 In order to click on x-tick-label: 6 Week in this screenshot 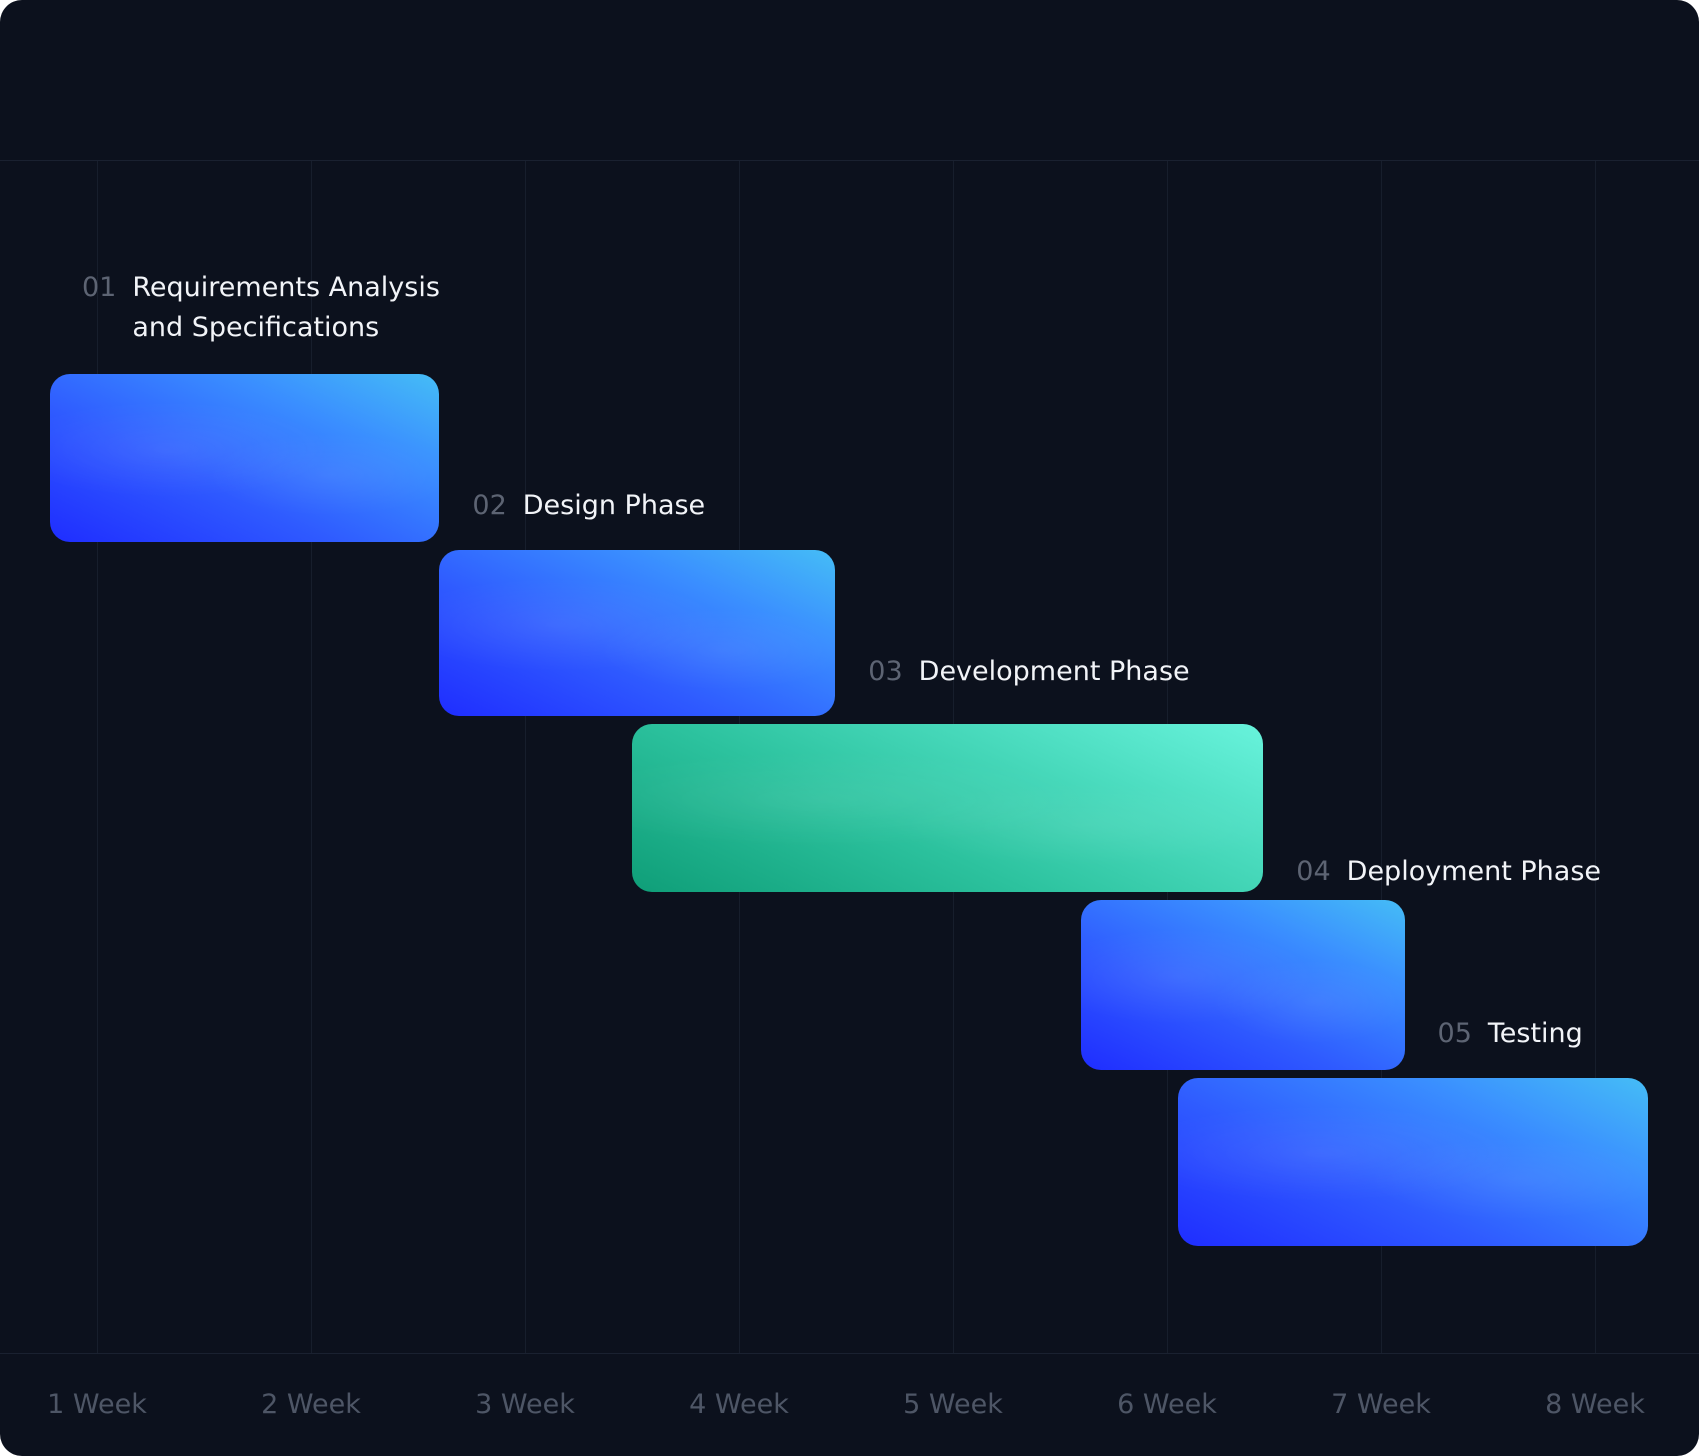, I will do `click(1167, 1404)`.